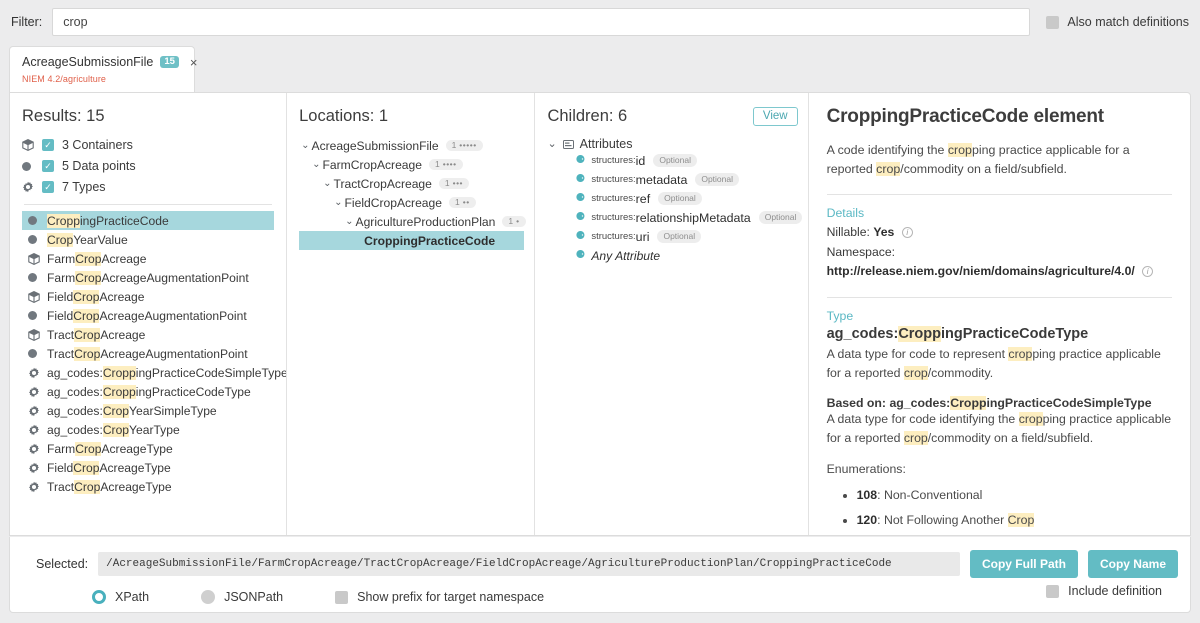 The image size is (1200, 623). I want to click on results-count-row: ✓ 7 Types, so click(148, 187).